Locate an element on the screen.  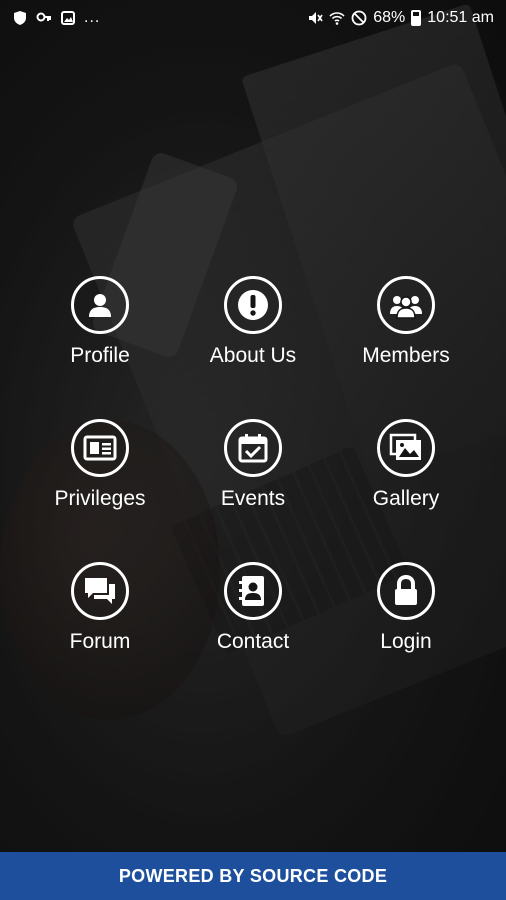
calendar-check-icon is located at coordinates (253, 448).